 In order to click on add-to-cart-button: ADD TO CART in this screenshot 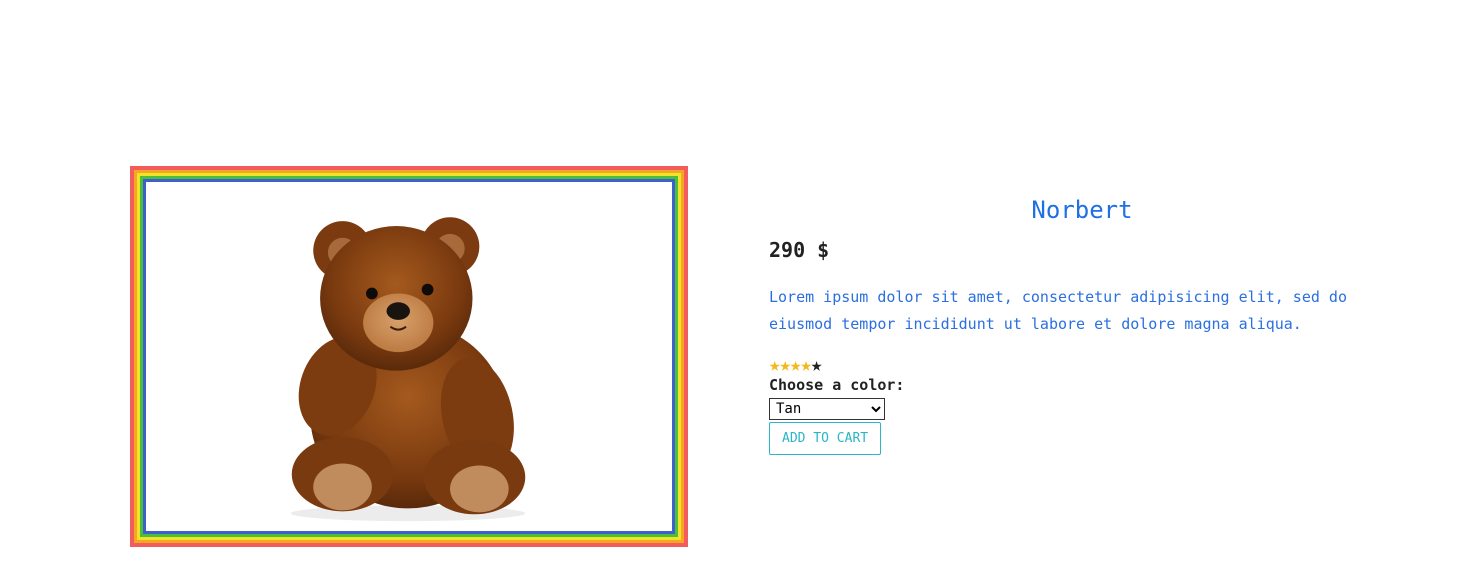, I will do `click(825, 438)`.